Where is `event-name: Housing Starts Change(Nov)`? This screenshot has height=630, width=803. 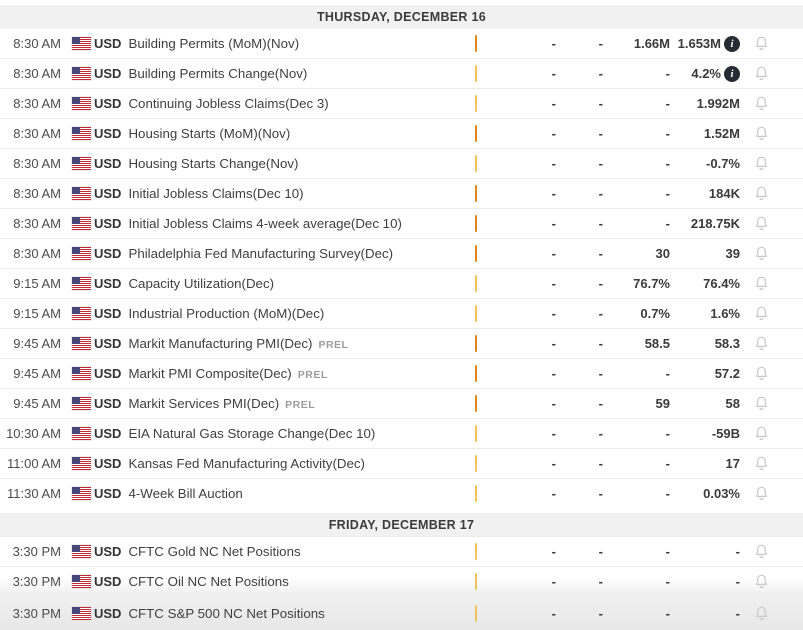 event-name: Housing Starts Change(Nov) is located at coordinates (213, 163).